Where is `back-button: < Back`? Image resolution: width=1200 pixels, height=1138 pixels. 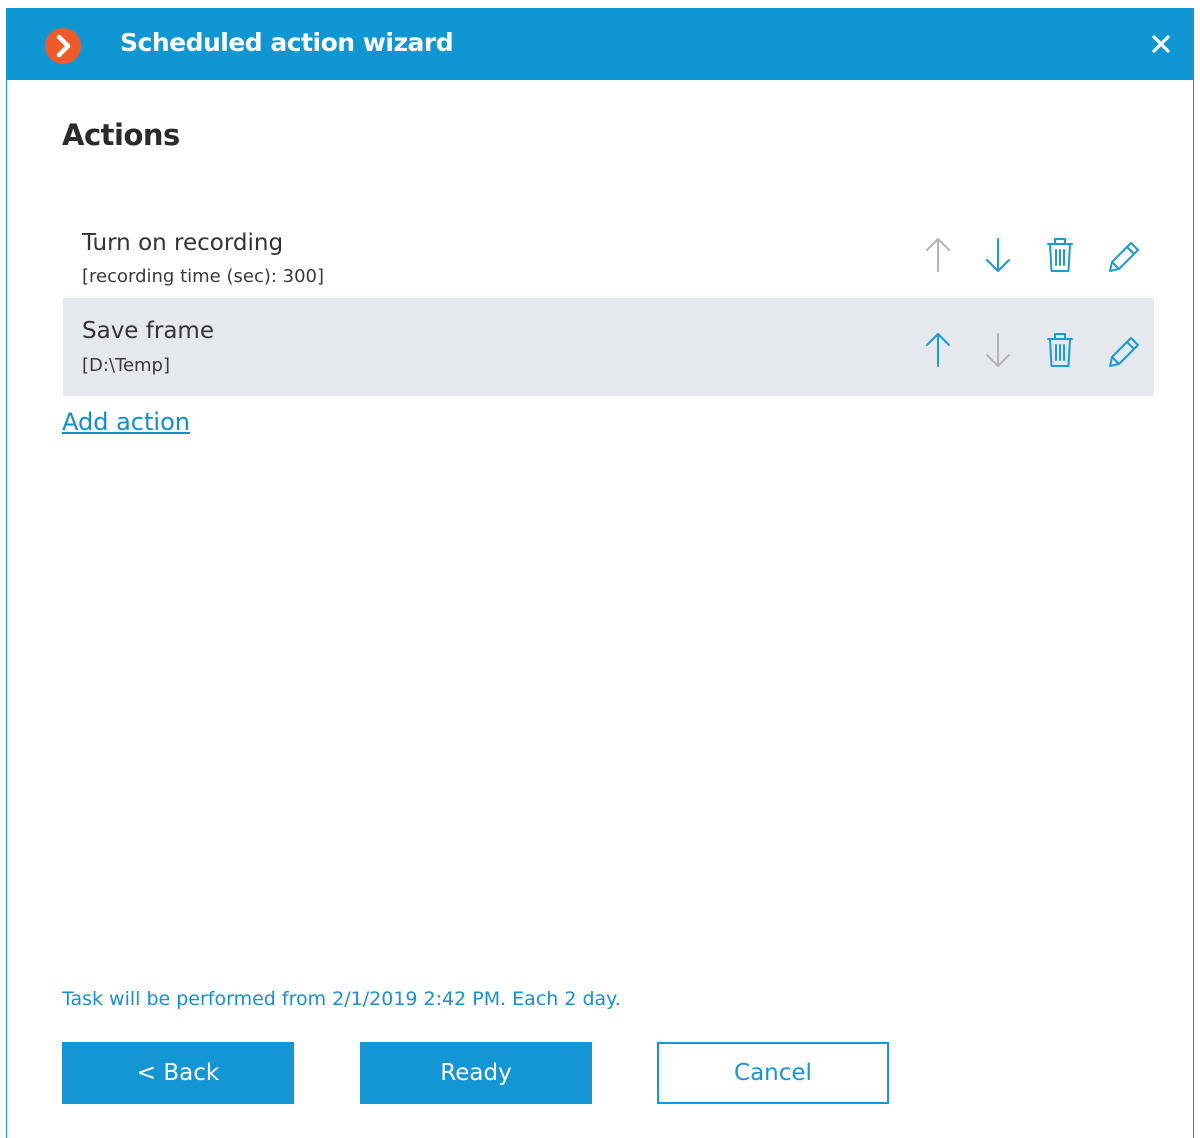
back-button: < Back is located at coordinates (178, 1073).